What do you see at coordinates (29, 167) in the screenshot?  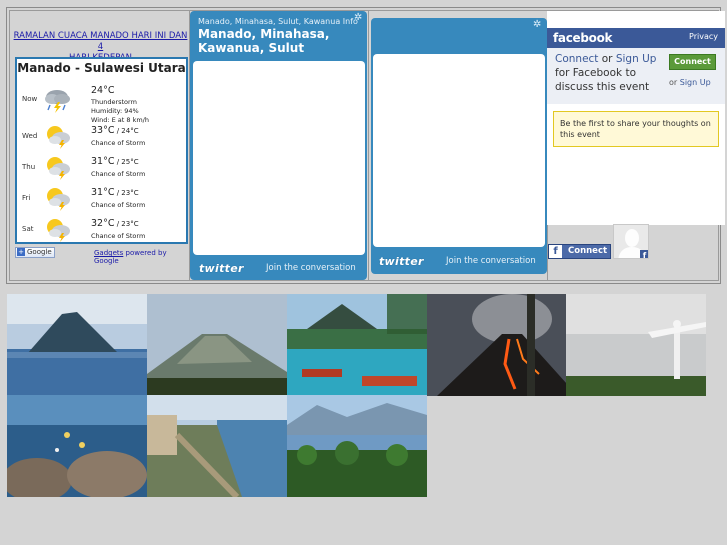 I see `weather-day: Thu` at bounding box center [29, 167].